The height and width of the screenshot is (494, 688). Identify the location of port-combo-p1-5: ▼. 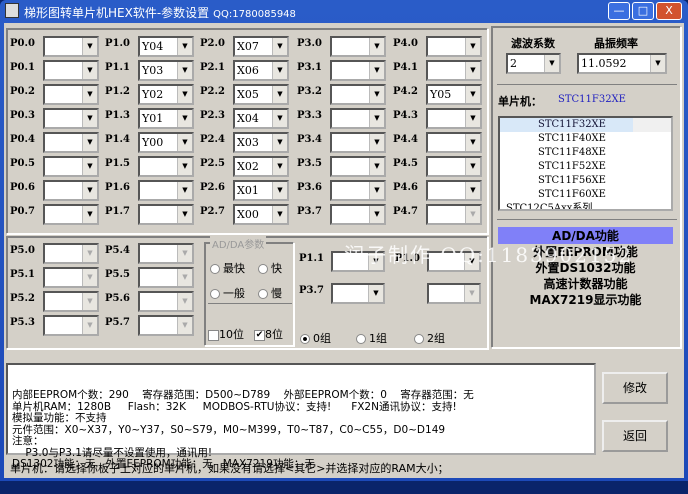
(166, 166).